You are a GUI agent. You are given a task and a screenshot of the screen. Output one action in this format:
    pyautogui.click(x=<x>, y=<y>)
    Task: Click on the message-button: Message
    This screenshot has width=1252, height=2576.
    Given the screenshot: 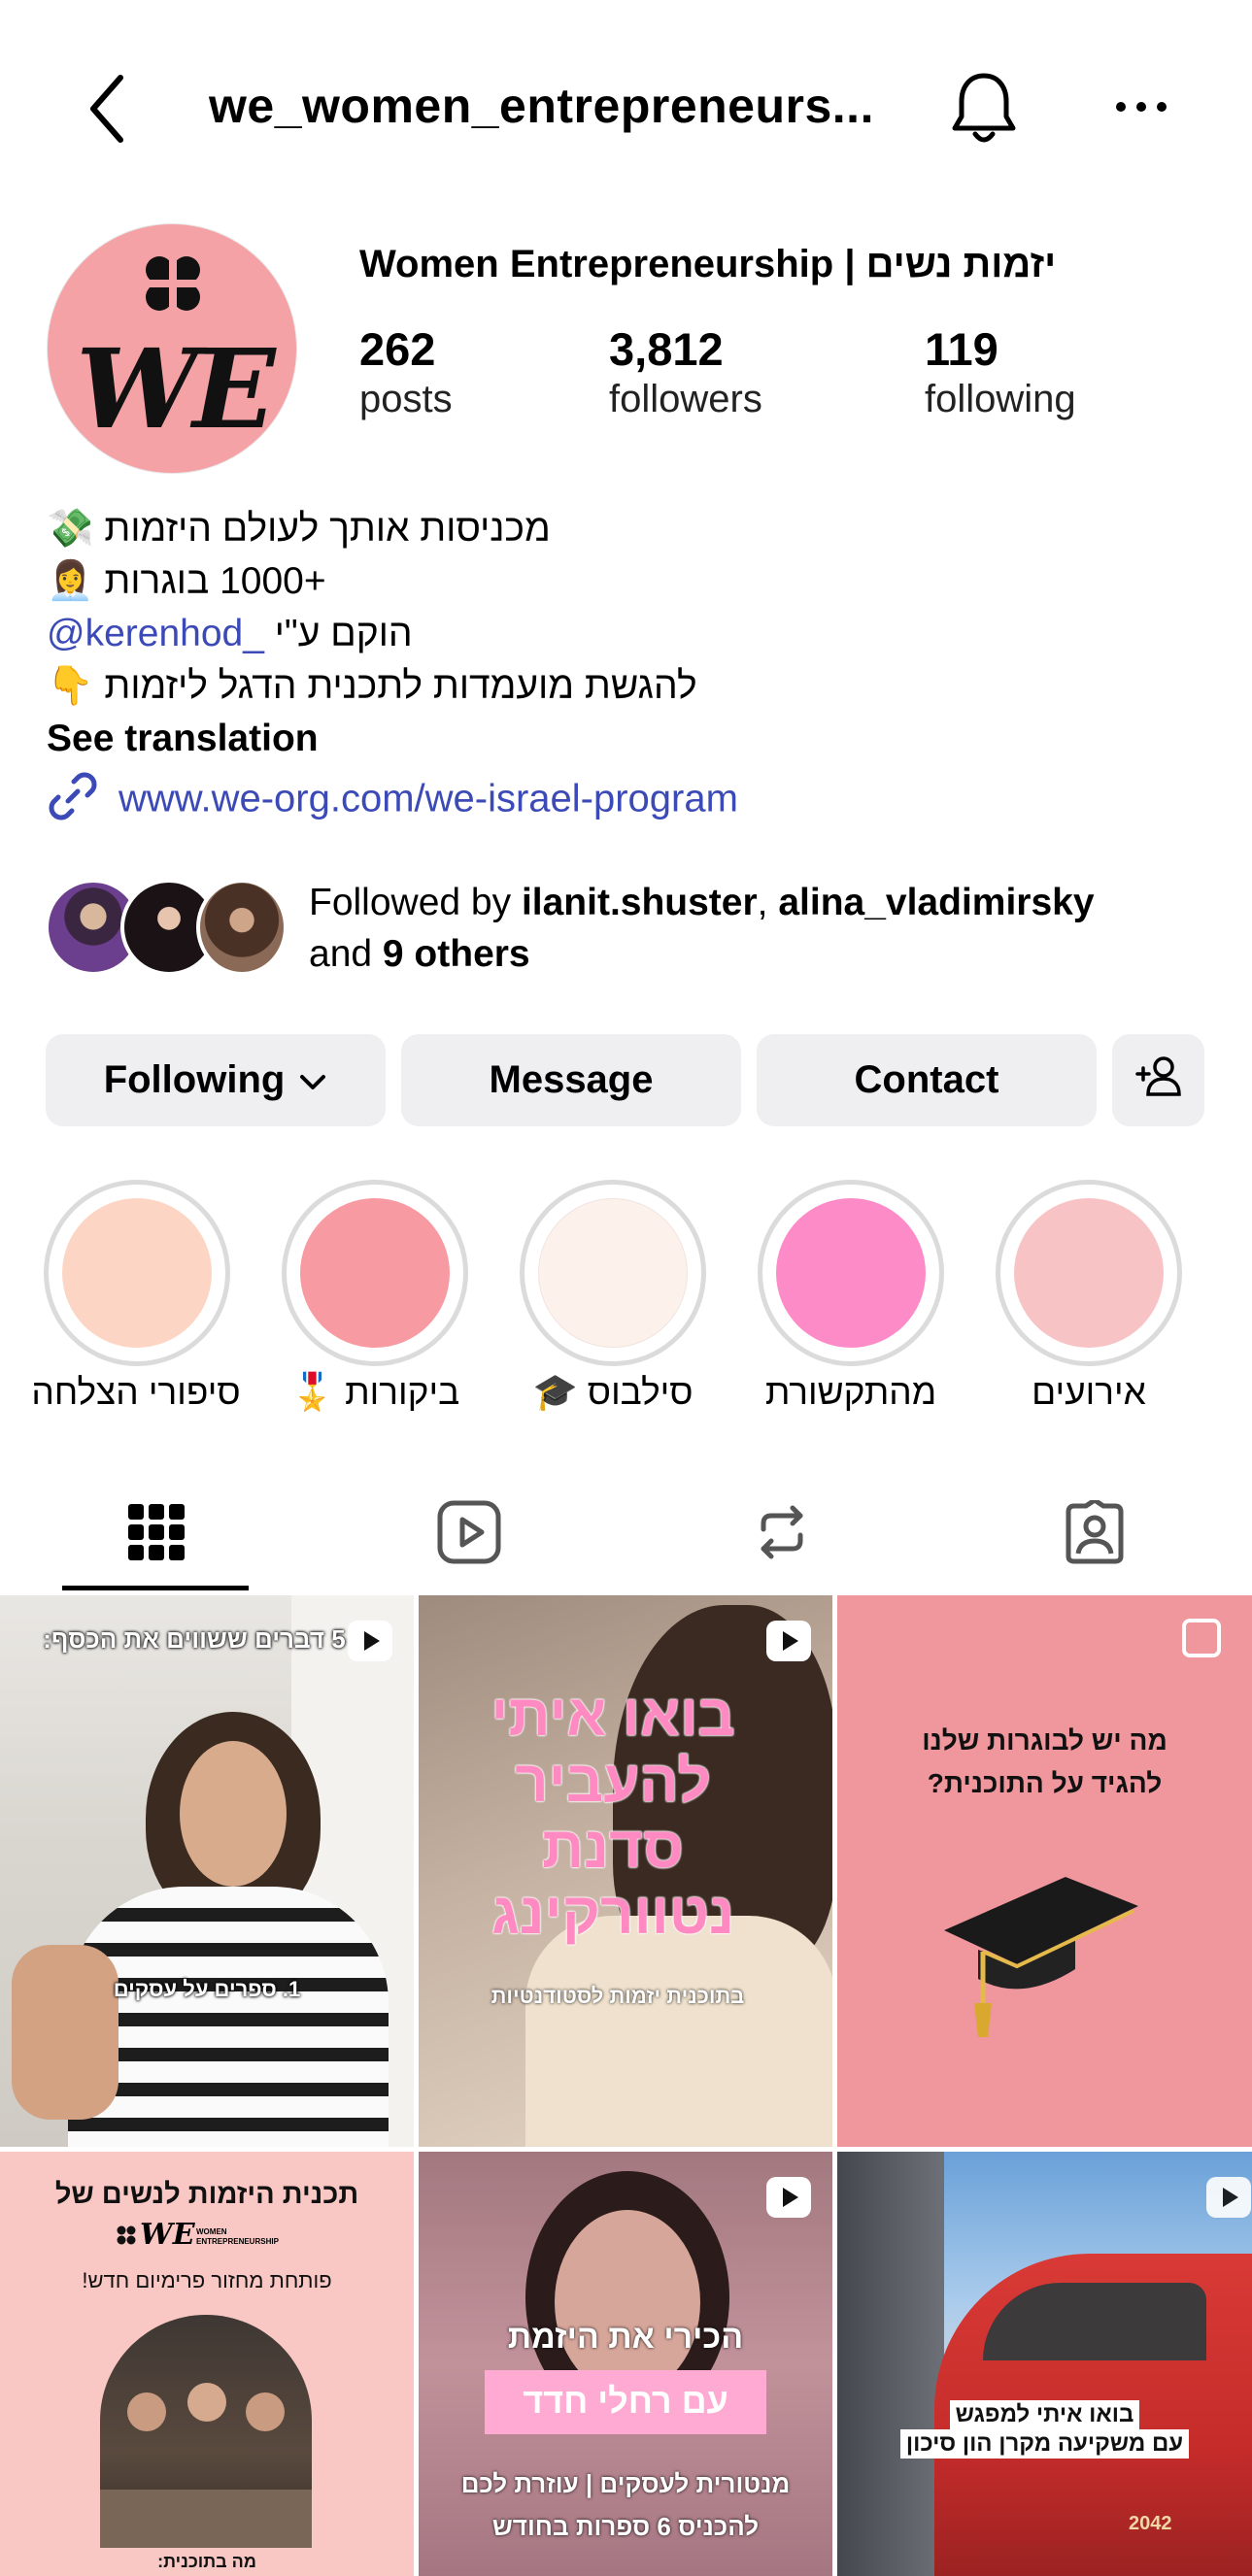 What is the action you would take?
    pyautogui.click(x=571, y=1080)
    